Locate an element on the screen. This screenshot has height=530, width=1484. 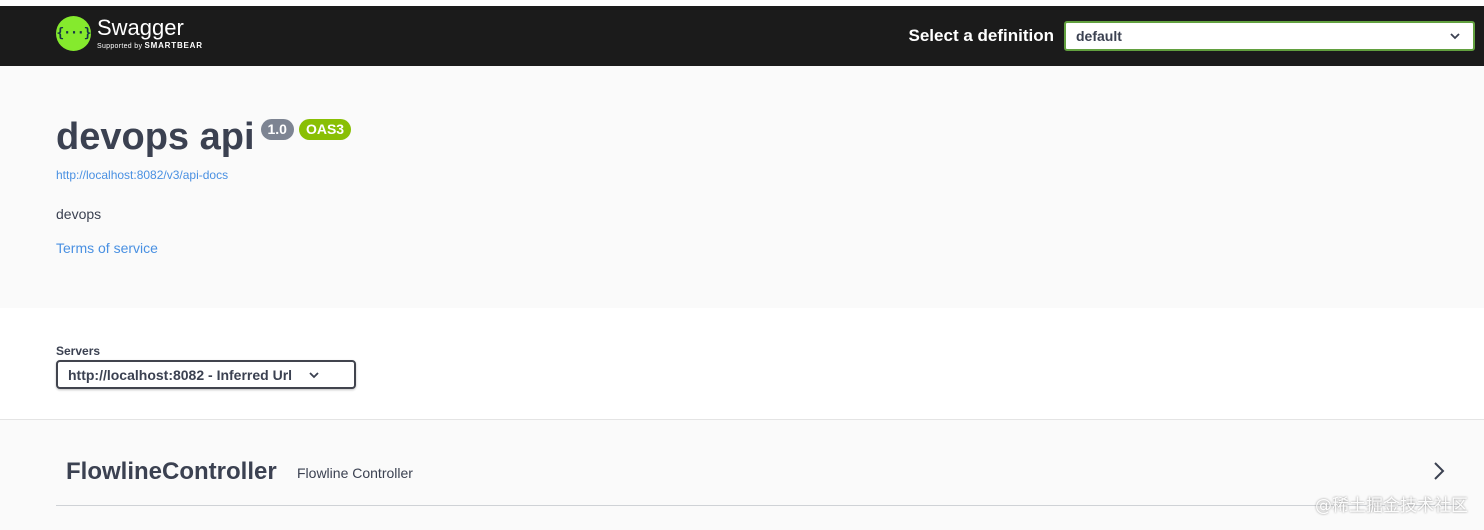
servers-select: http://localhost:8082 - Inferred Url is located at coordinates (206, 374).